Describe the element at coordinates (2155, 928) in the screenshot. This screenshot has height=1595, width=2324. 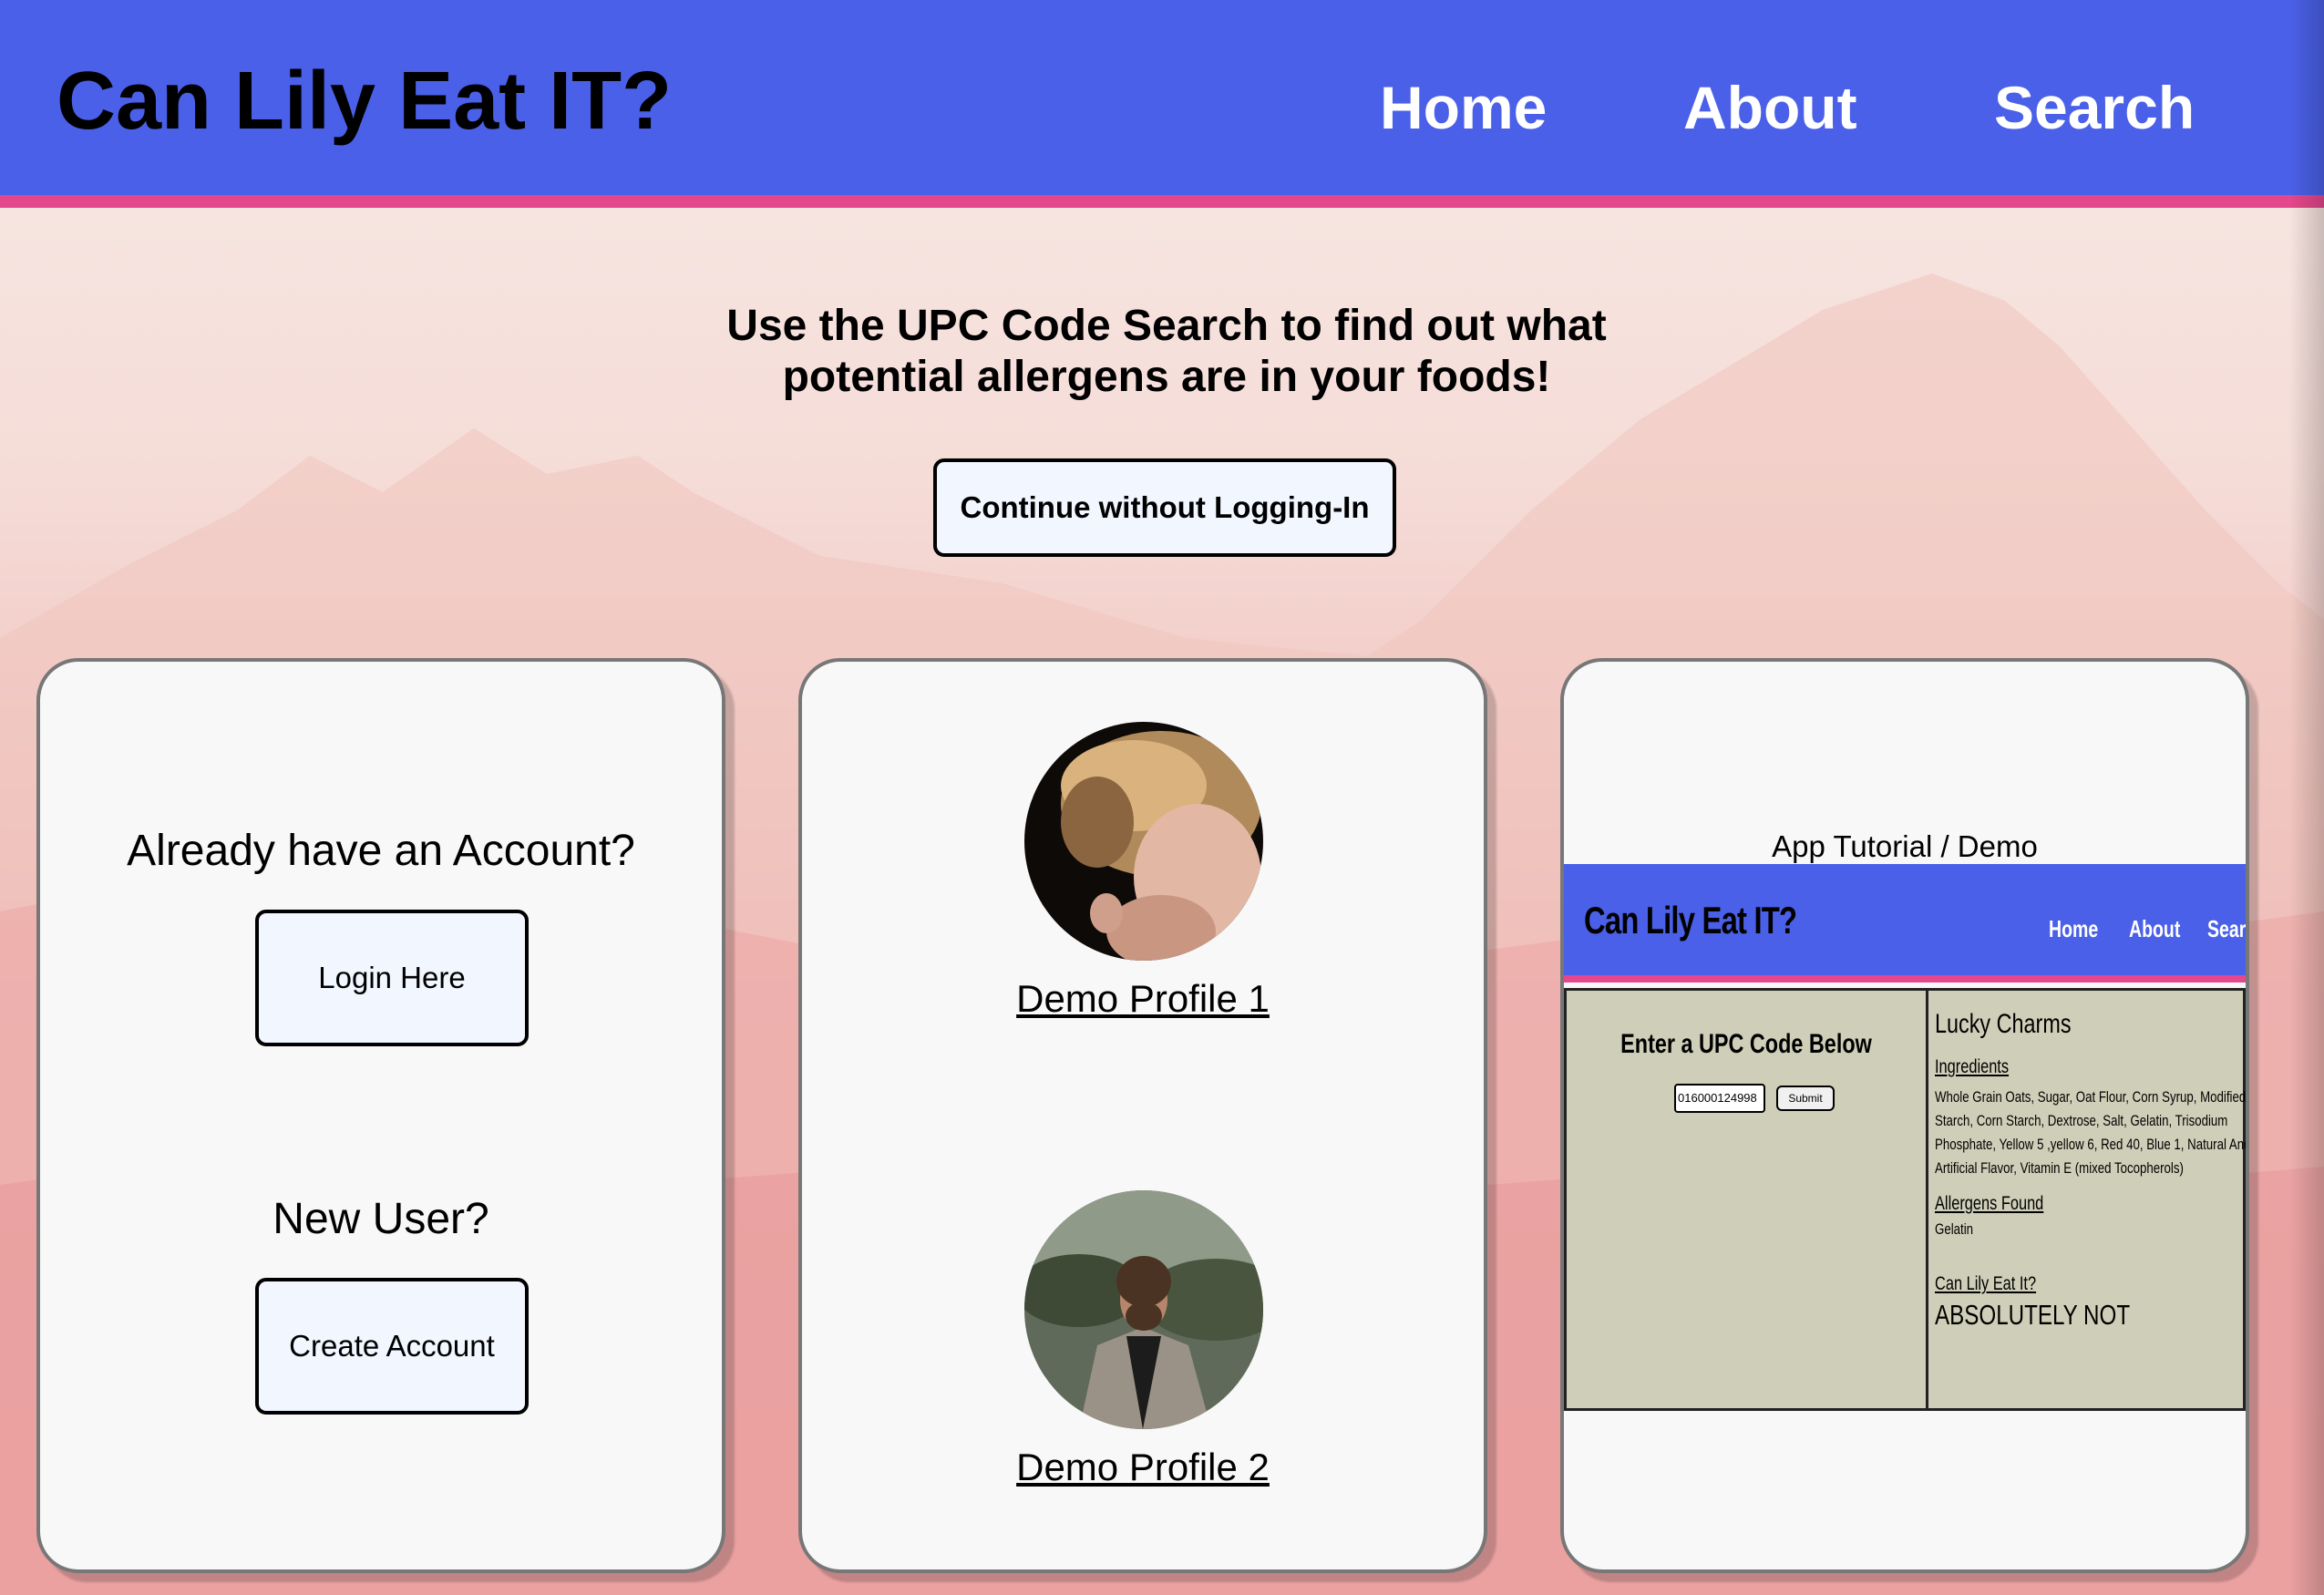
I see `mini-nav-about: About` at that location.